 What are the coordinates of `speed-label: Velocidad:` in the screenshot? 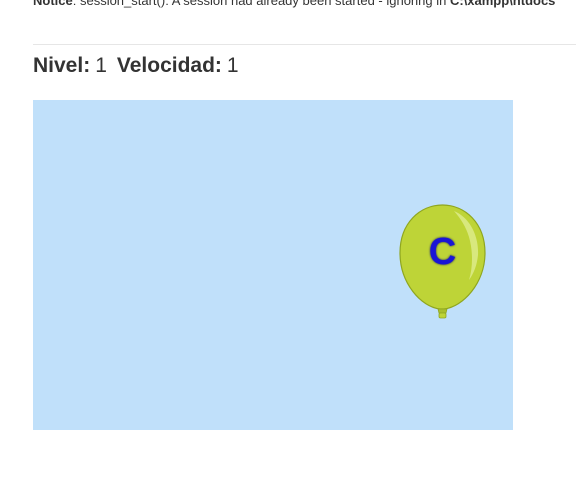 It's located at (169, 65).